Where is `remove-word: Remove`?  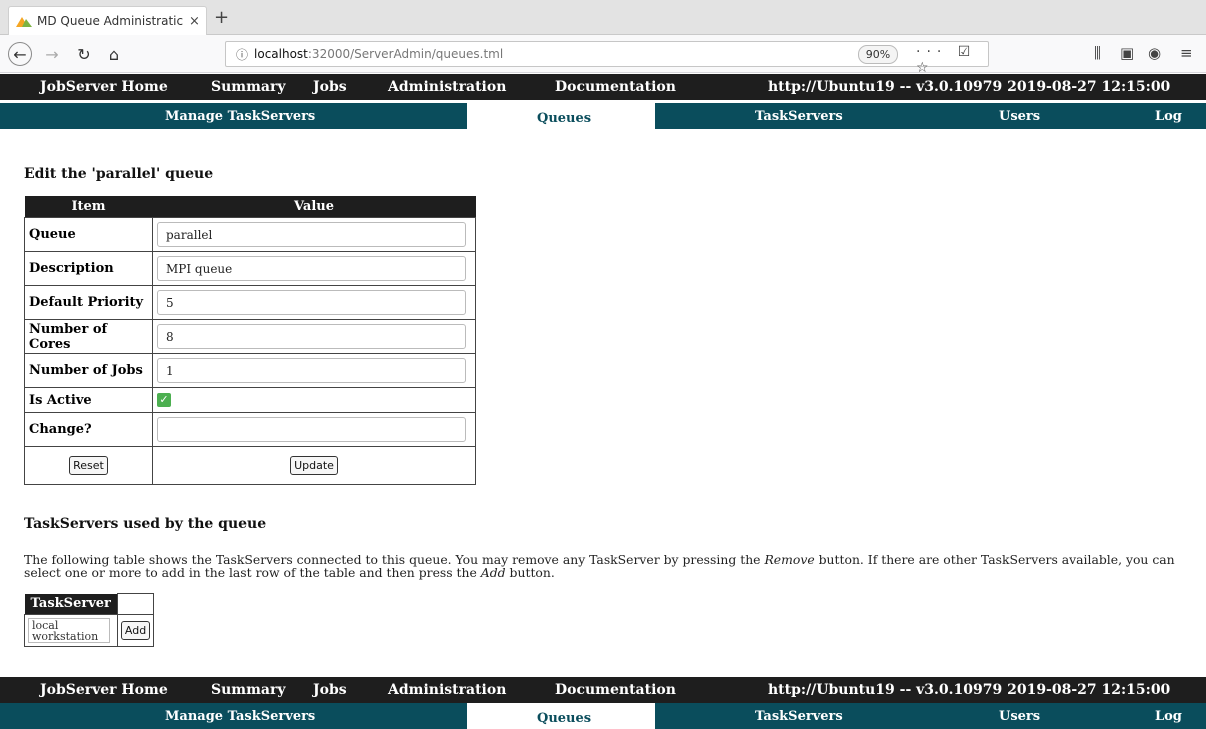 remove-word: Remove is located at coordinates (789, 559).